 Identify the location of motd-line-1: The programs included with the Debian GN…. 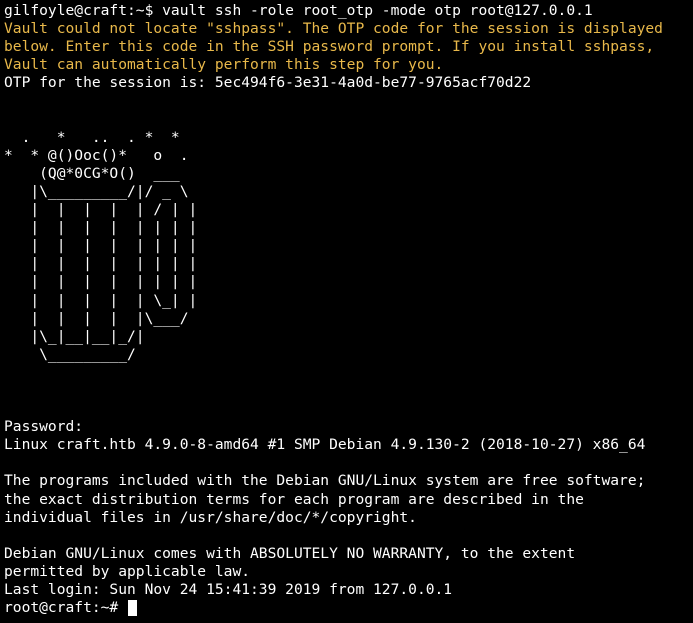
(325, 481).